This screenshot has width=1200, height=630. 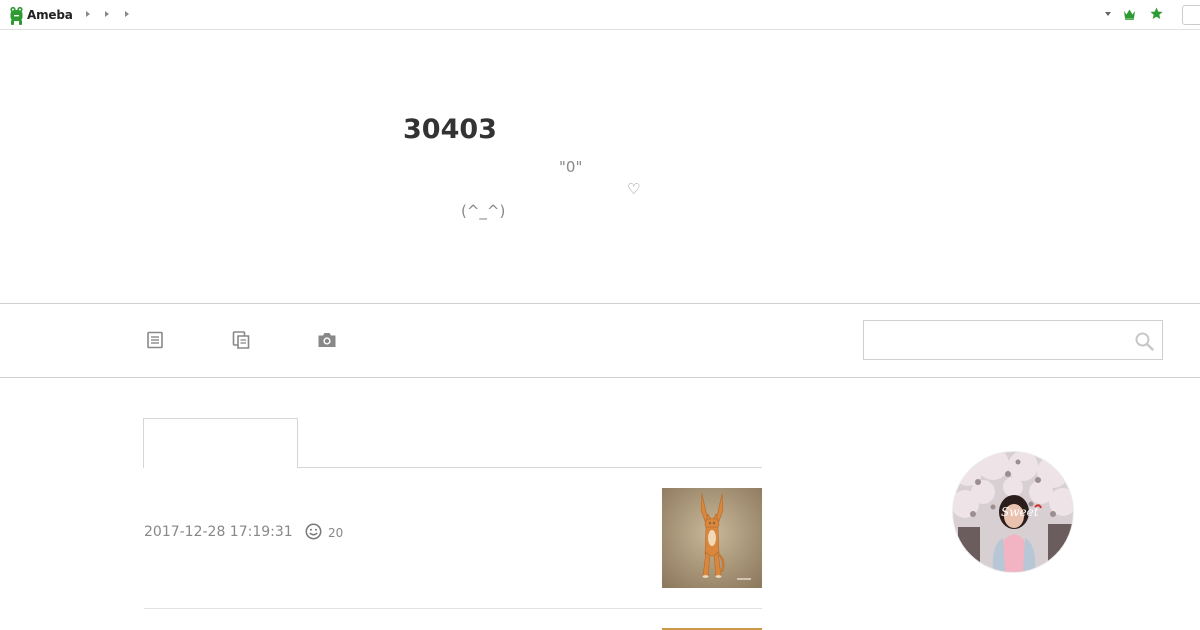 What do you see at coordinates (313, 531) in the screenshot?
I see `smile-icon` at bounding box center [313, 531].